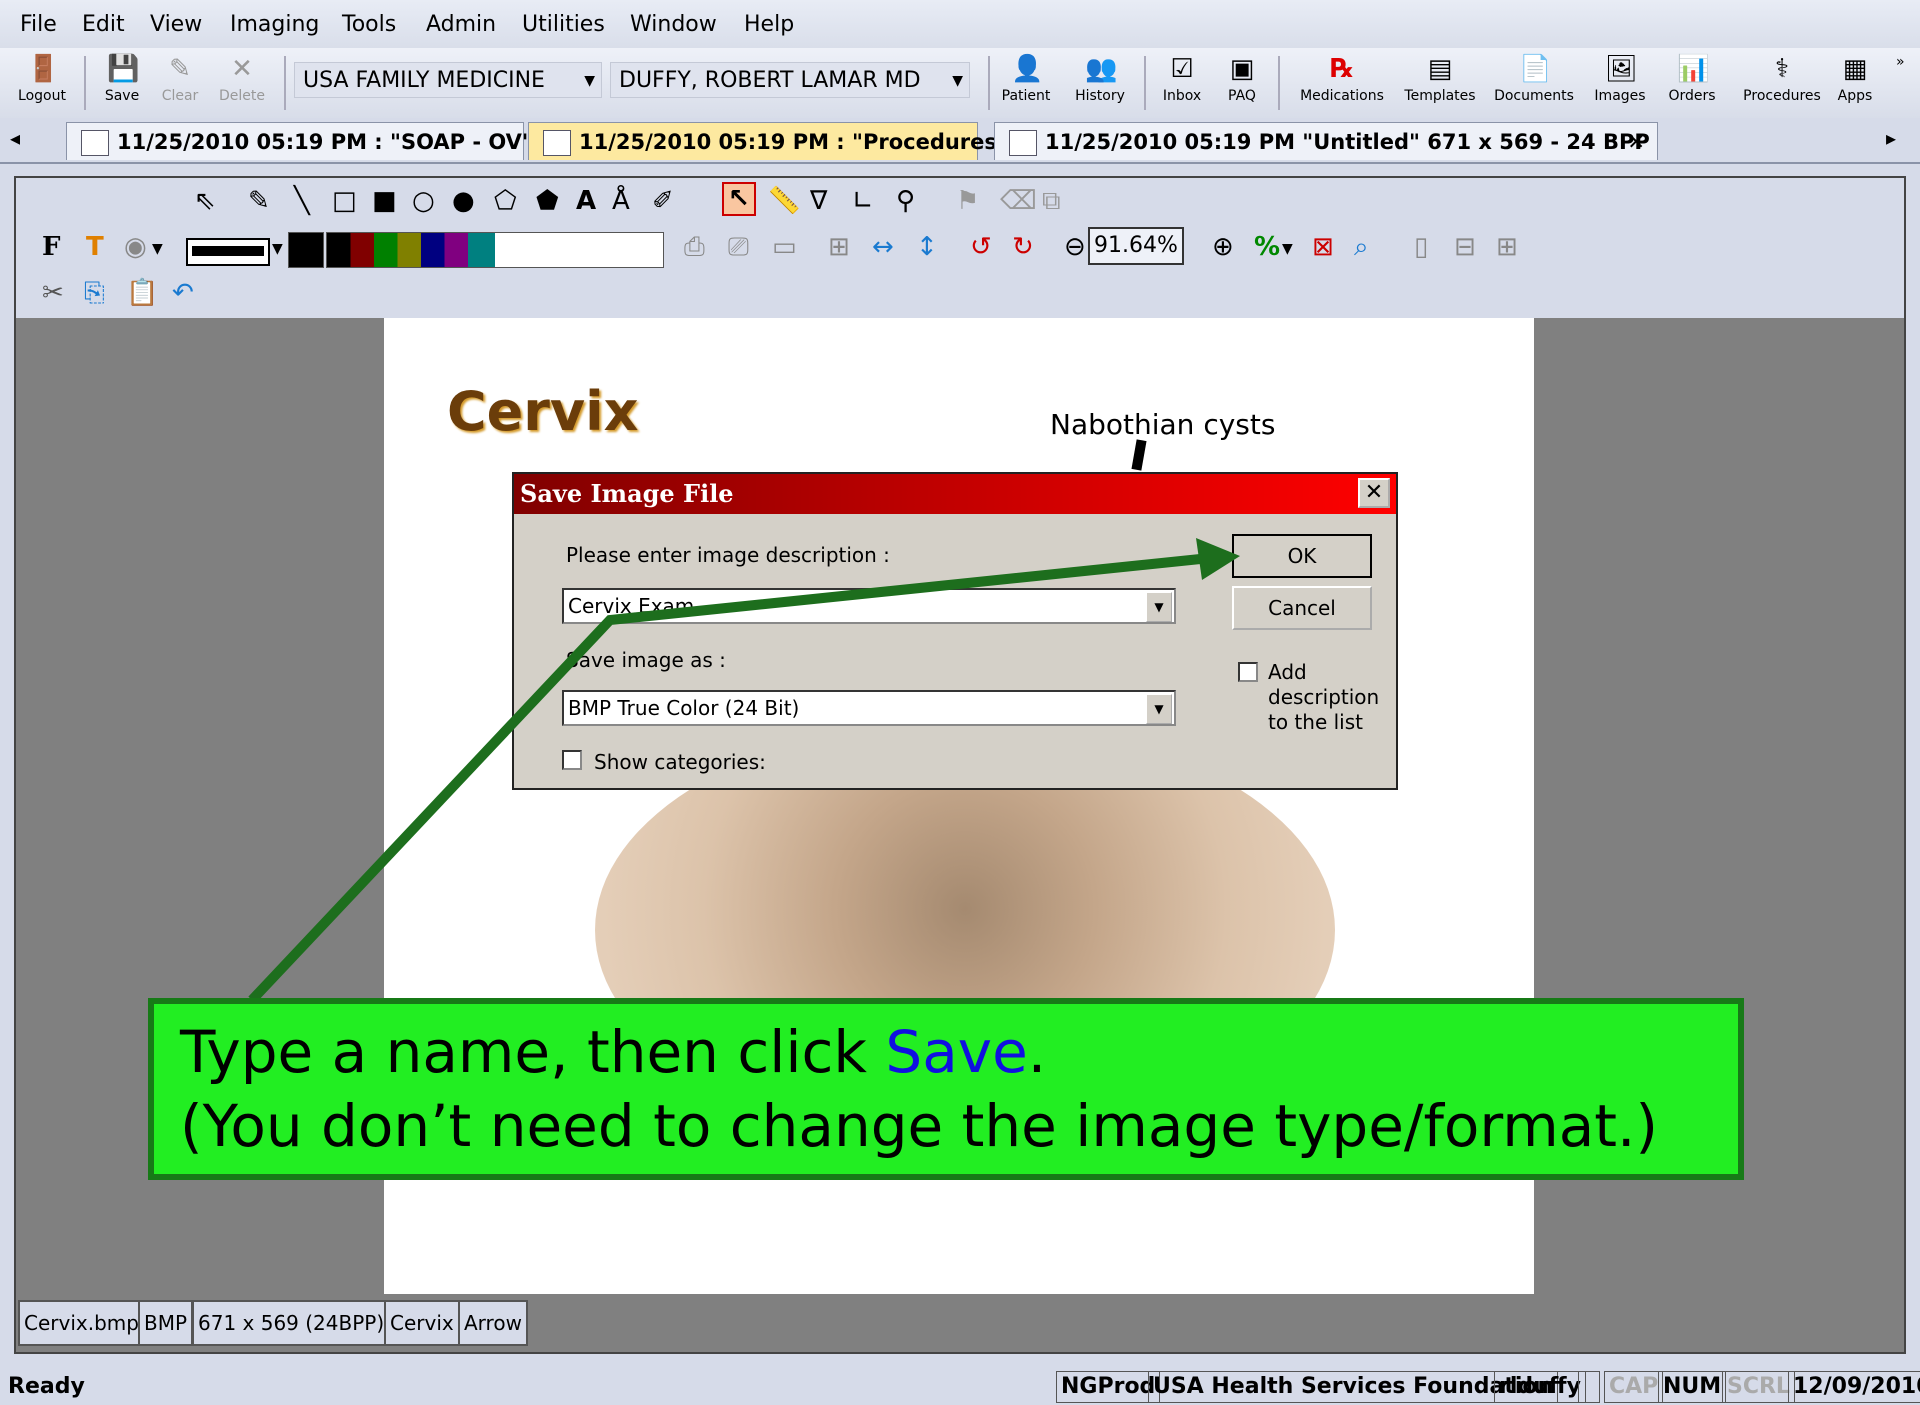  What do you see at coordinates (956, 1052) in the screenshot?
I see `callout-save-word: Save` at bounding box center [956, 1052].